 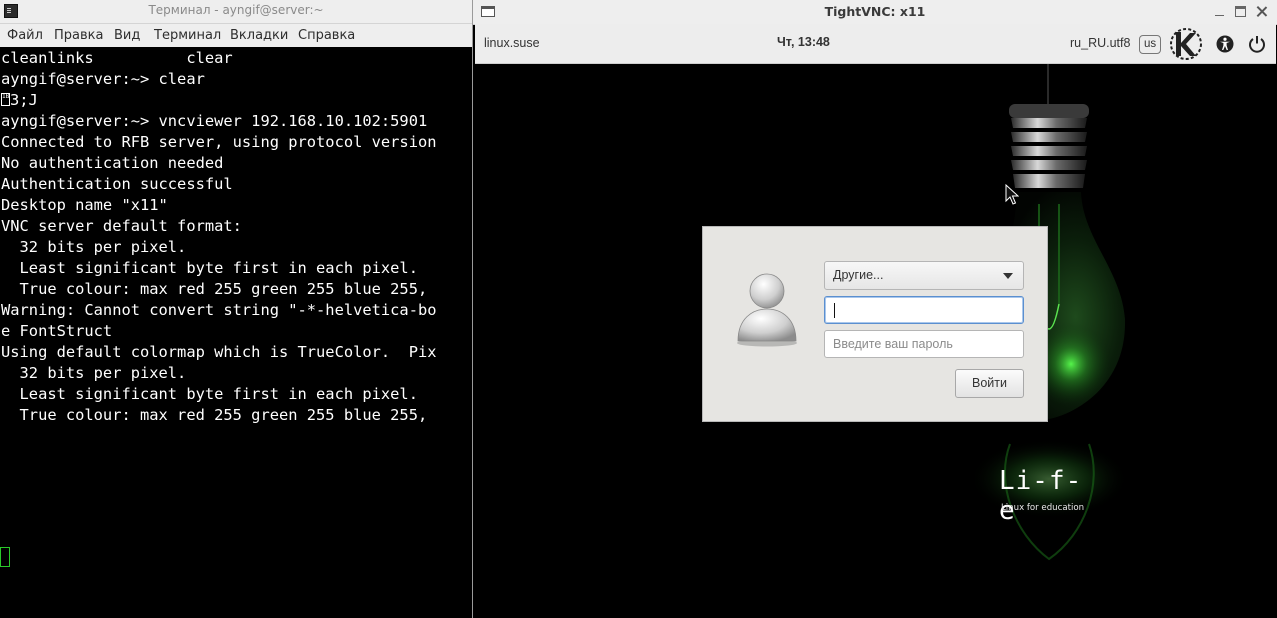 I want to click on mouse-pointer-icon, so click(x=1012, y=194).